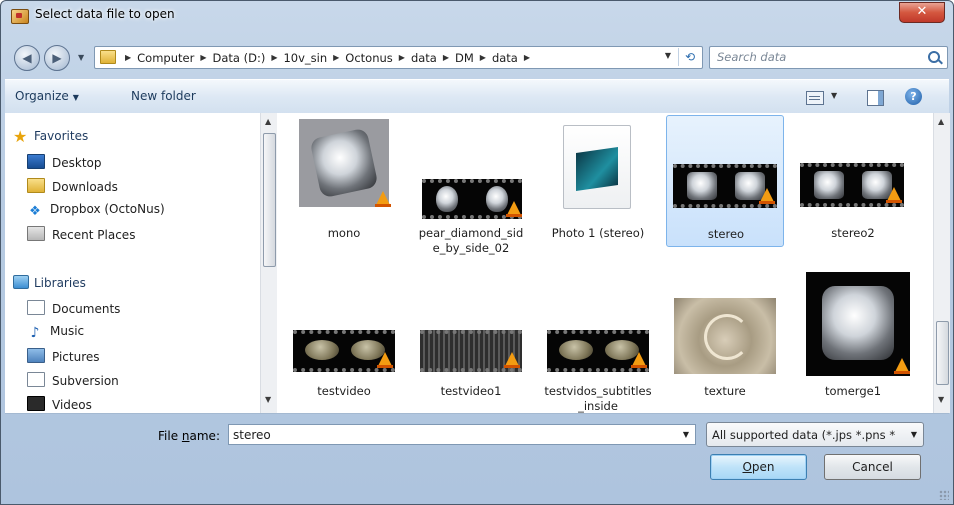 This screenshot has height=505, width=954. I want to click on search-icon, so click(934, 57).